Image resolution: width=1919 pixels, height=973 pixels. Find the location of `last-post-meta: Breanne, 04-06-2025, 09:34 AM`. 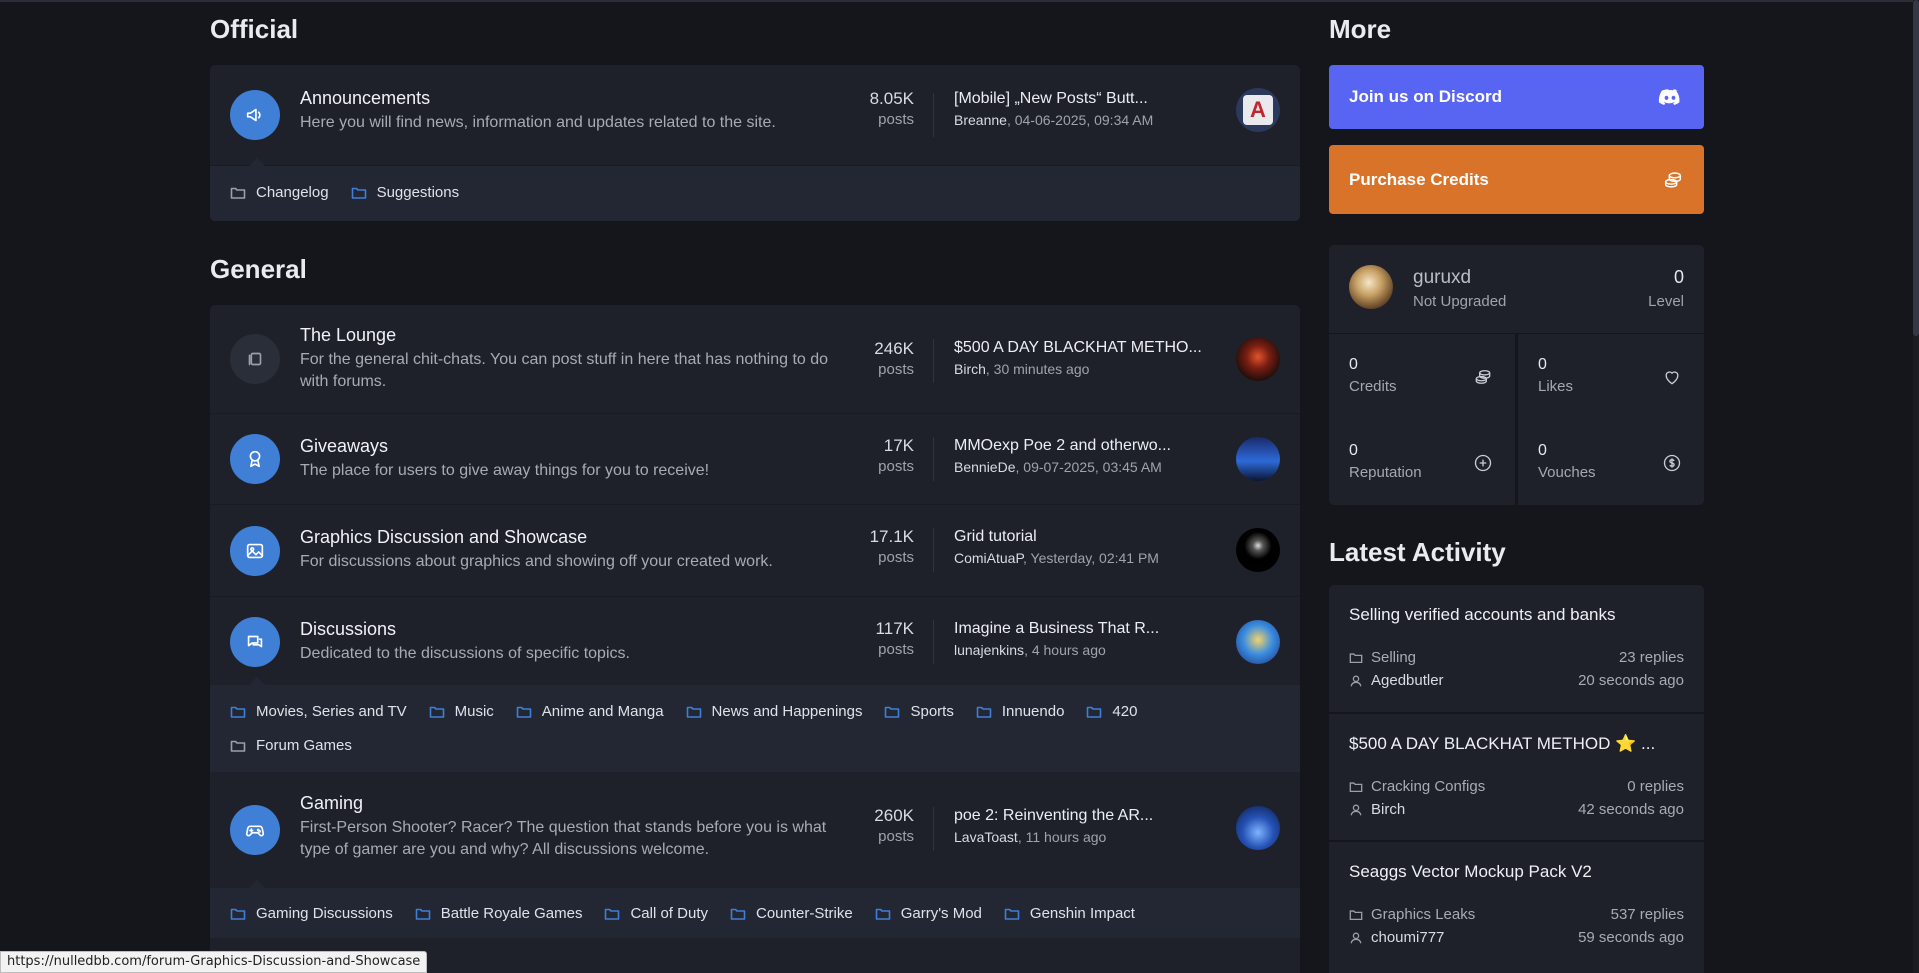

last-post-meta: Breanne, 04-06-2025, 09:34 AM is located at coordinates (1054, 120).